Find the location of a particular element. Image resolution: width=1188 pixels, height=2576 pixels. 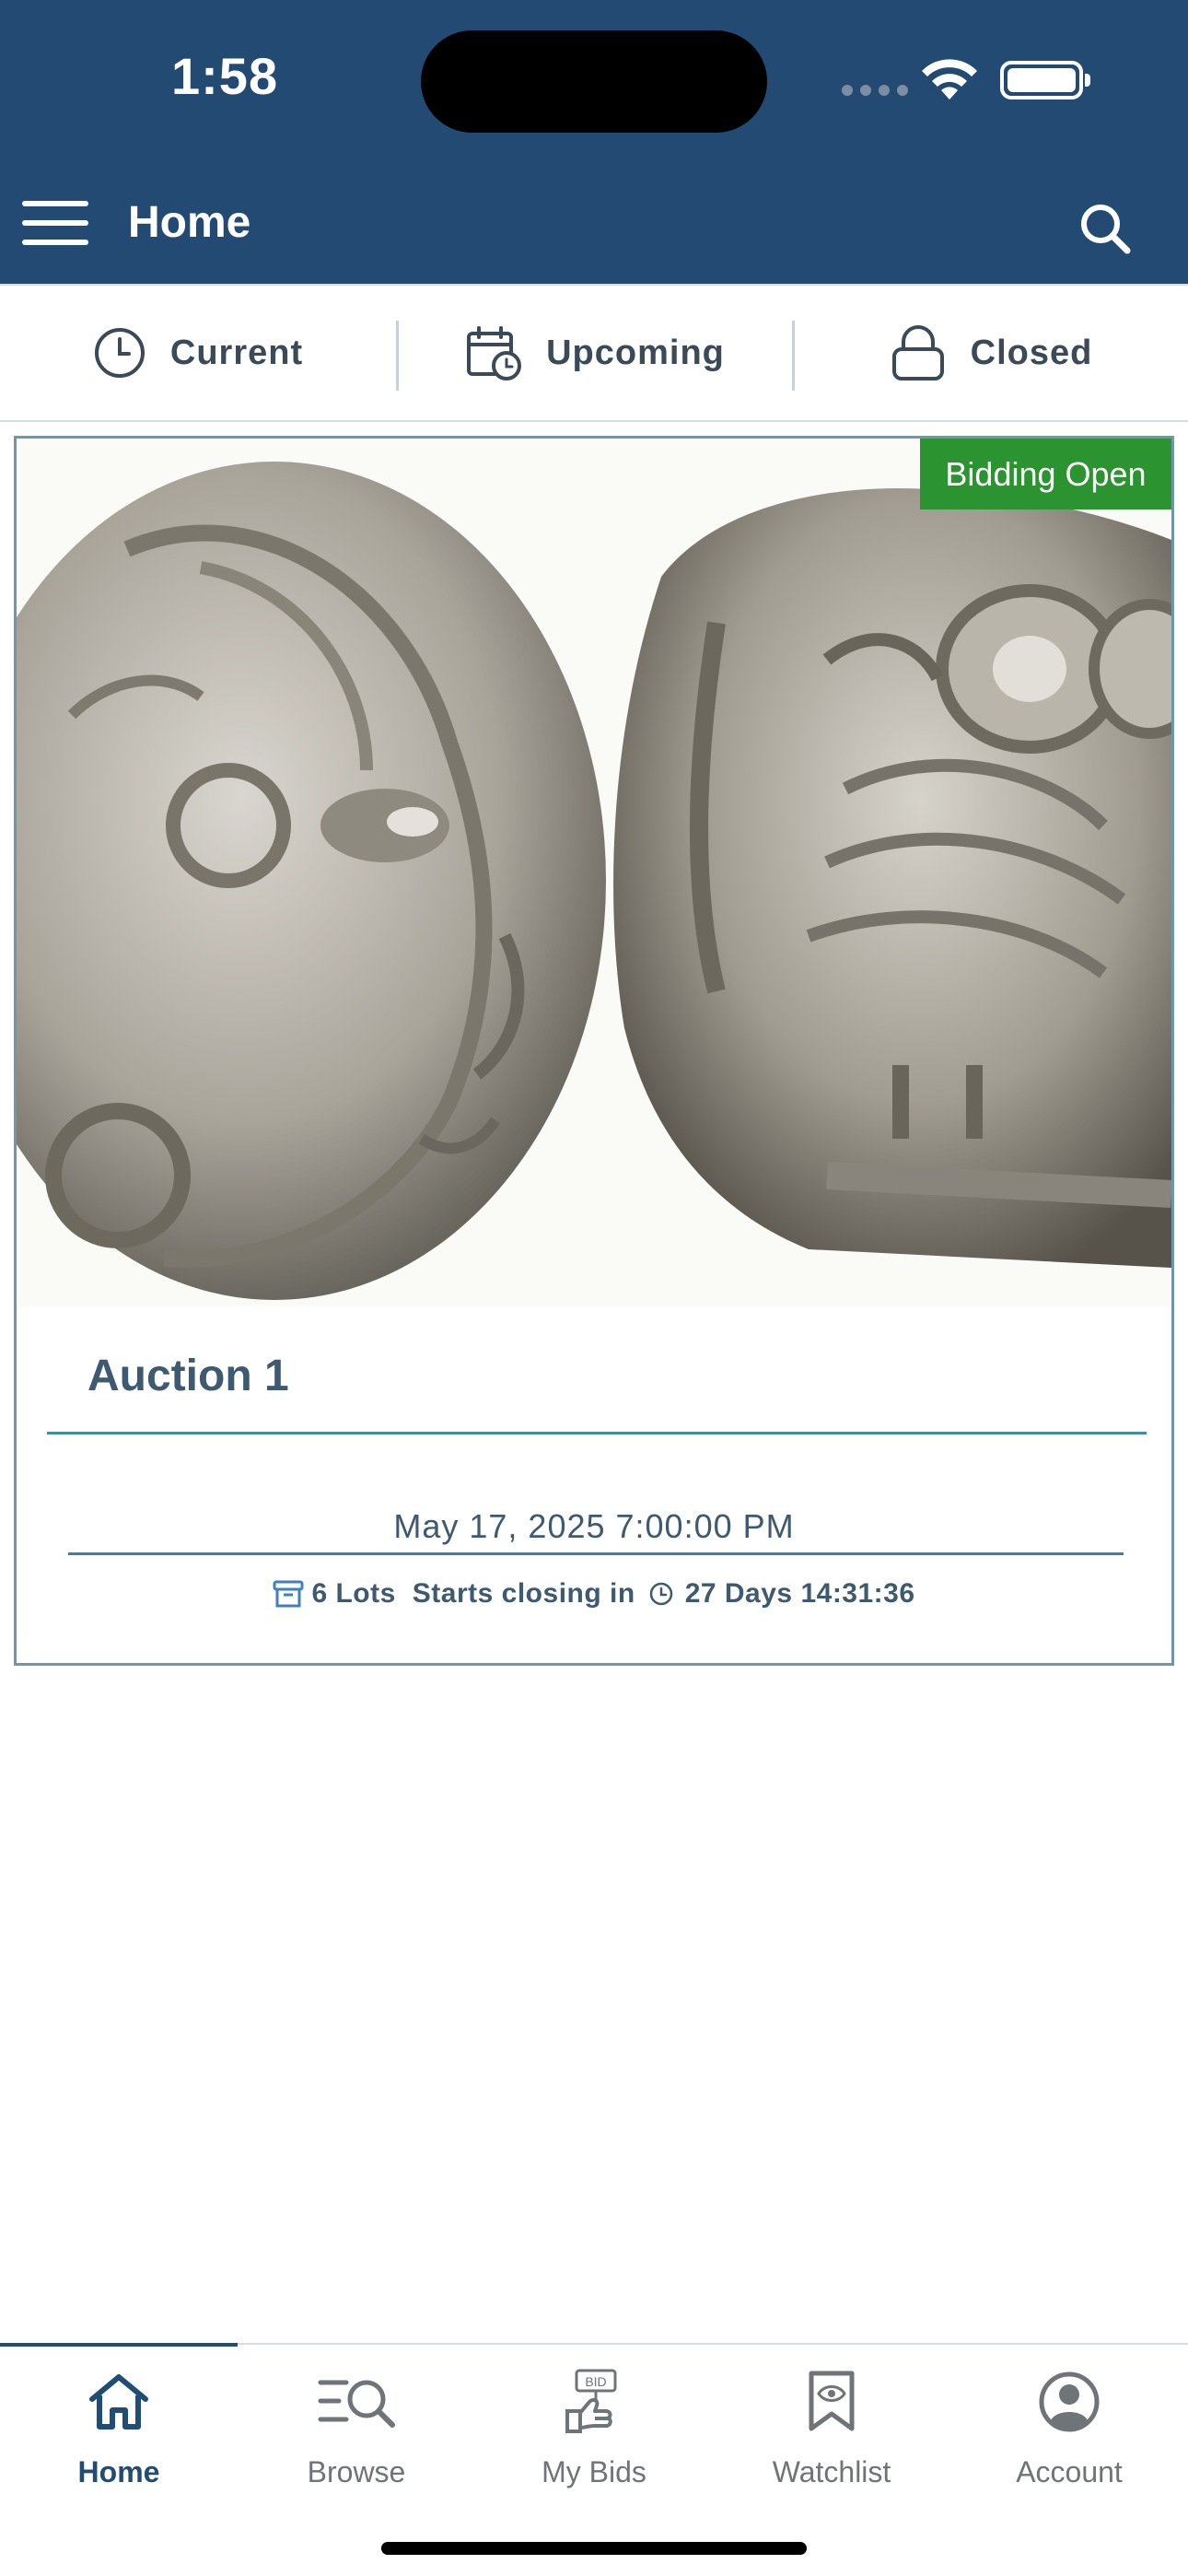

battery-icon is located at coordinates (1045, 80).